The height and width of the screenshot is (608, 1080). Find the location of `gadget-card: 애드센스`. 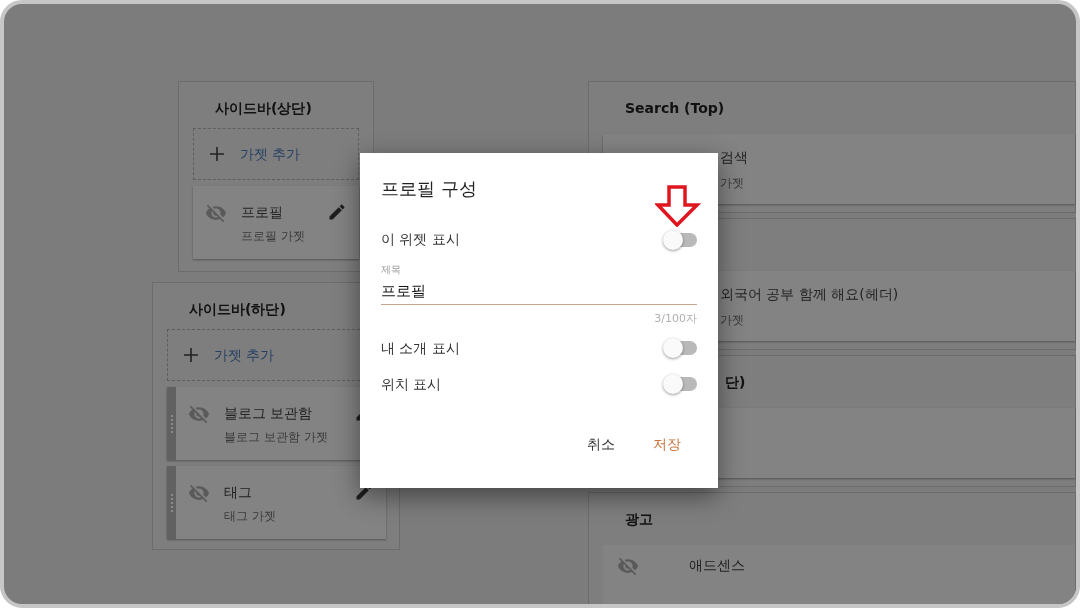

gadget-card: 애드센스 is located at coordinates (839, 574).